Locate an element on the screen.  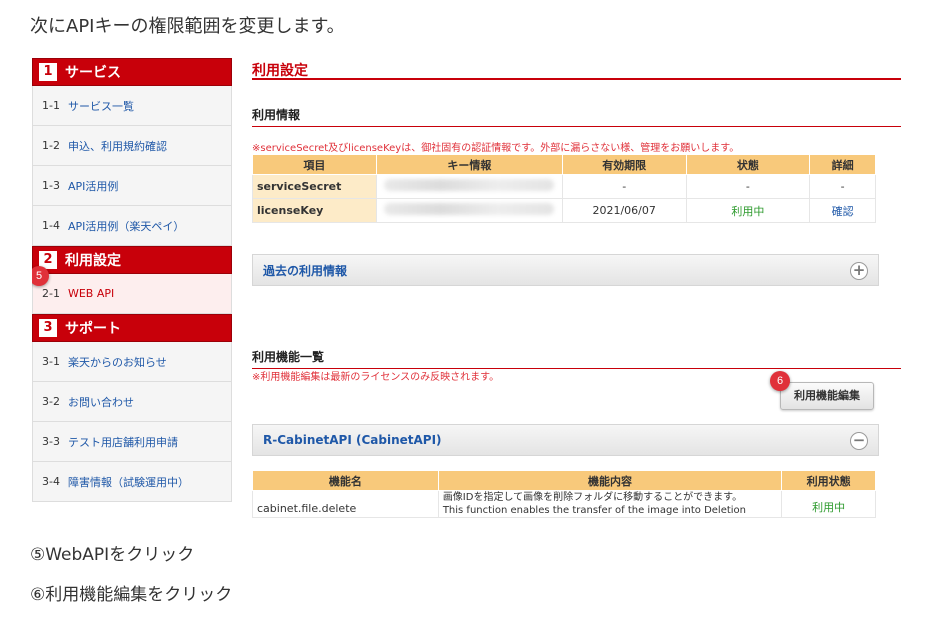
page-title: 利用設定 is located at coordinates (576, 69).